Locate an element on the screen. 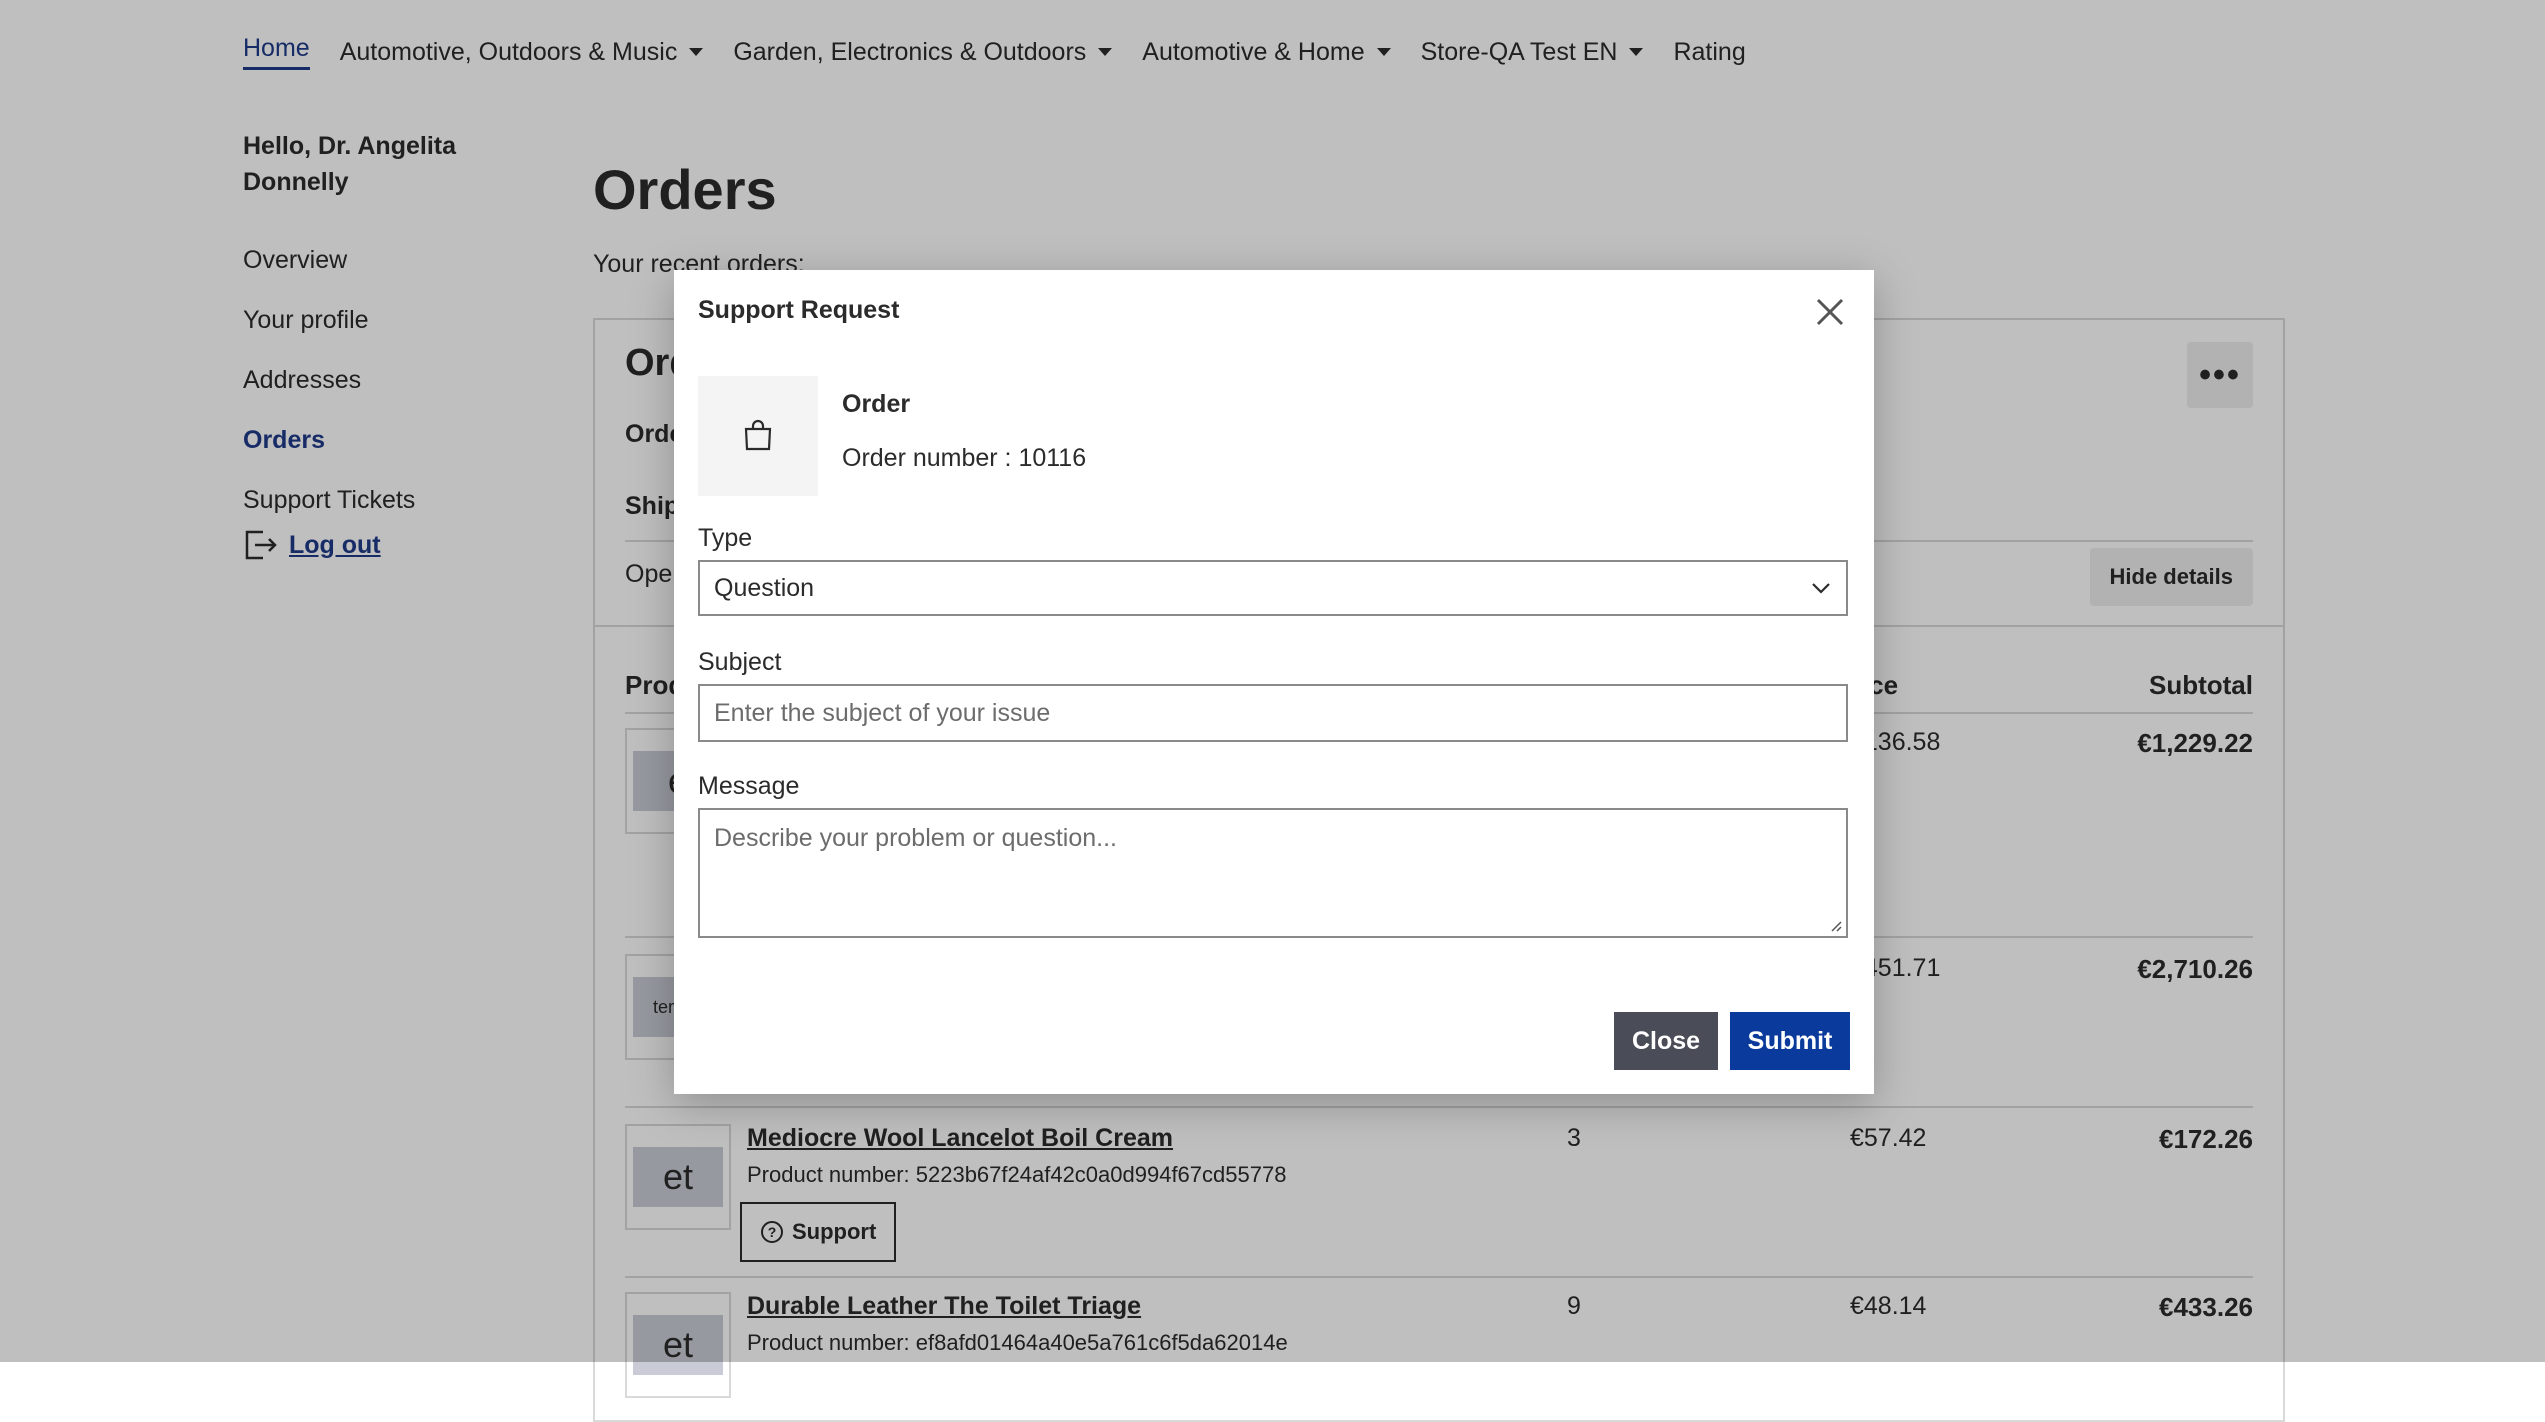 Image resolution: width=2545 pixels, height=1422 pixels. close-button: Close is located at coordinates (1666, 1041).